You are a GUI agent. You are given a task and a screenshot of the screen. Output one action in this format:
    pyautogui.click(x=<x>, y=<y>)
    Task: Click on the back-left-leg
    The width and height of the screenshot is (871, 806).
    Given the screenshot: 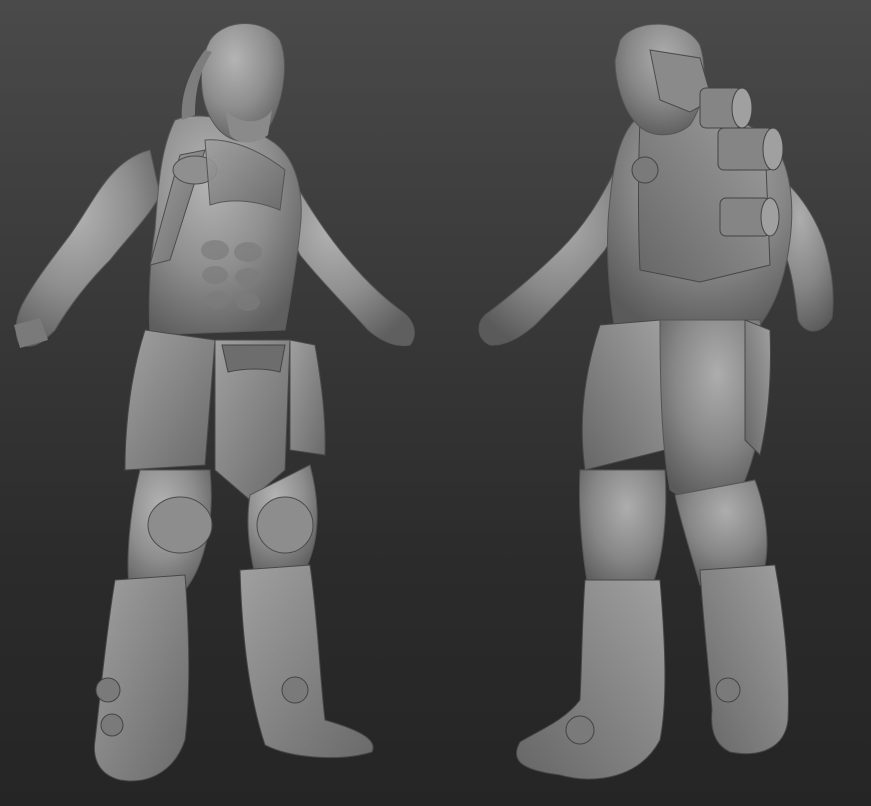 What is the action you would take?
    pyautogui.click(x=622, y=532)
    